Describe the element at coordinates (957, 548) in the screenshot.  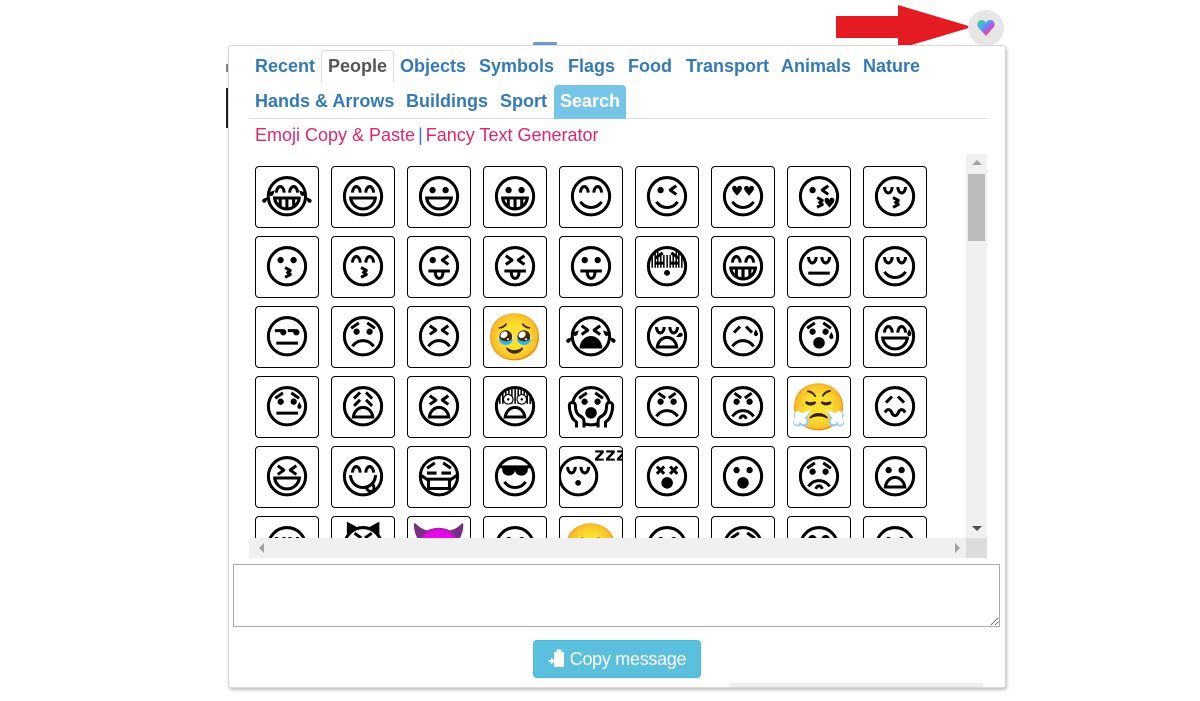
I see `scroll-right-arrow-icon` at that location.